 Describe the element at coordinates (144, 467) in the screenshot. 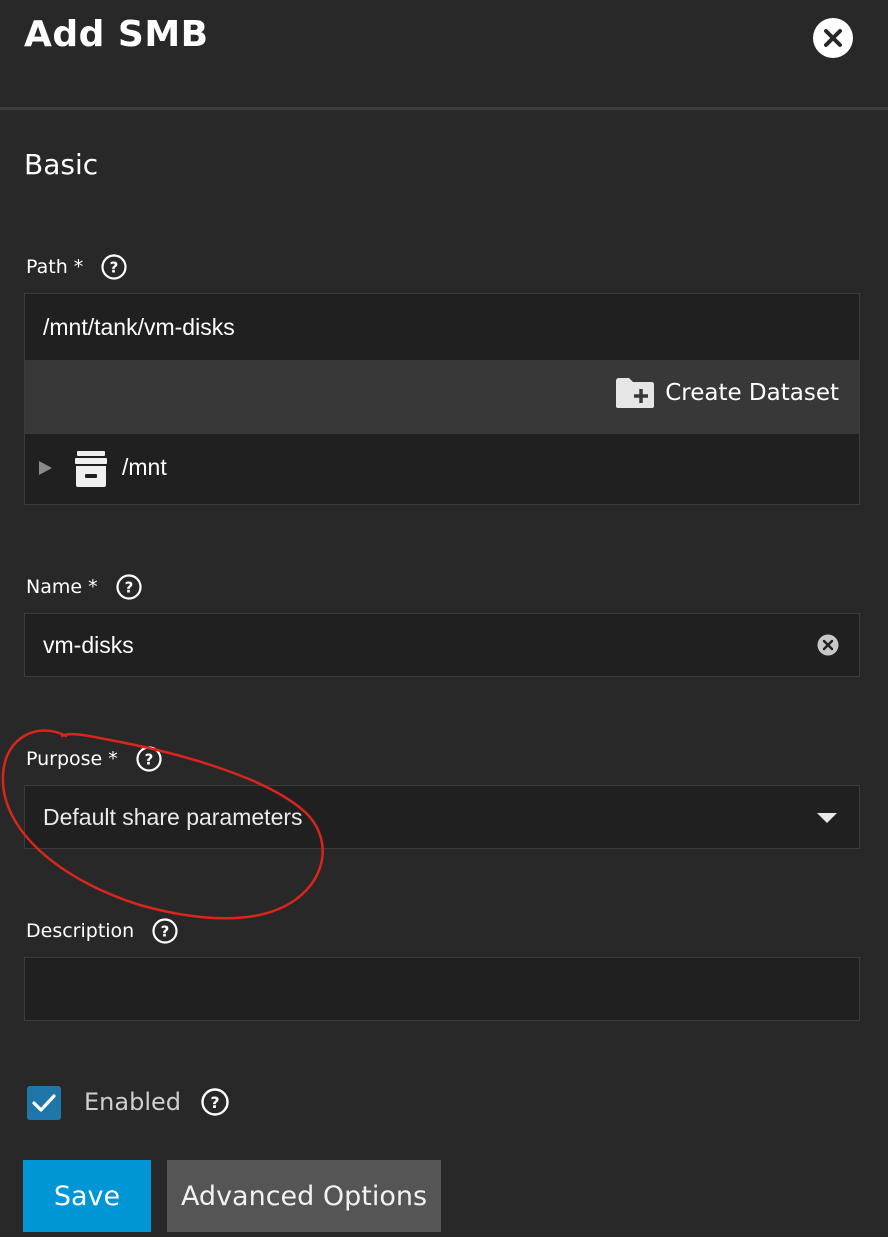

I see `tree-node-label: /mnt` at that location.